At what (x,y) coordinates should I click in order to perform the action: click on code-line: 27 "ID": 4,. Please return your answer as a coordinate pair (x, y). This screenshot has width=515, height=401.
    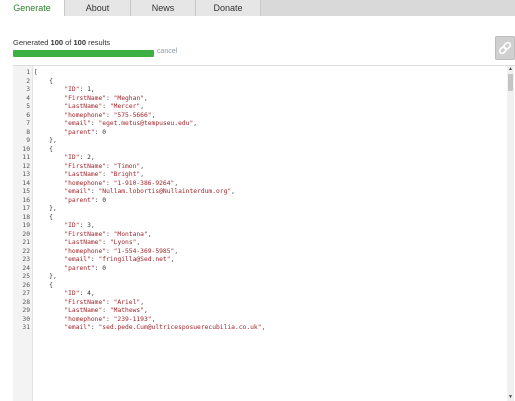
    Looking at the image, I should click on (260, 294).